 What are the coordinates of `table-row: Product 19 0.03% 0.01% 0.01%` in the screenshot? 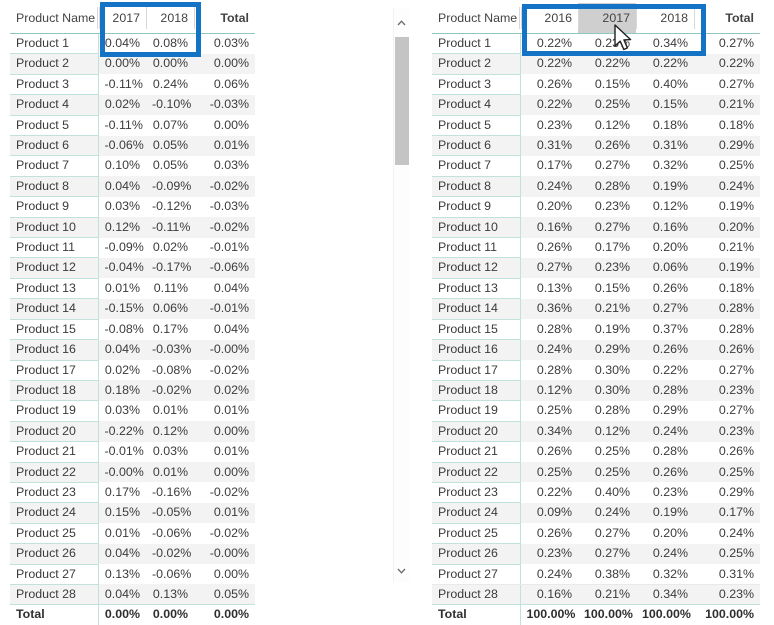 It's located at (132, 411).